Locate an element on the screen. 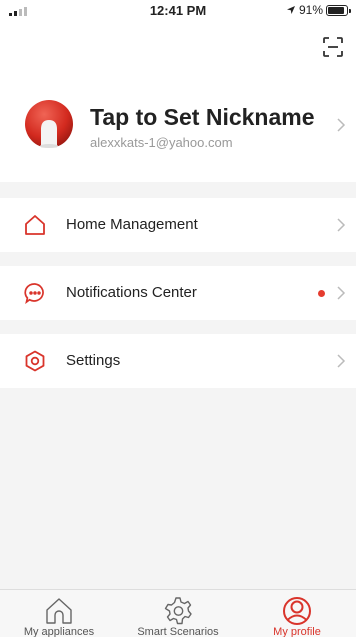 Image resolution: width=356 pixels, height=637 pixels. tab-my-appliances: My appliances is located at coordinates (59, 613).